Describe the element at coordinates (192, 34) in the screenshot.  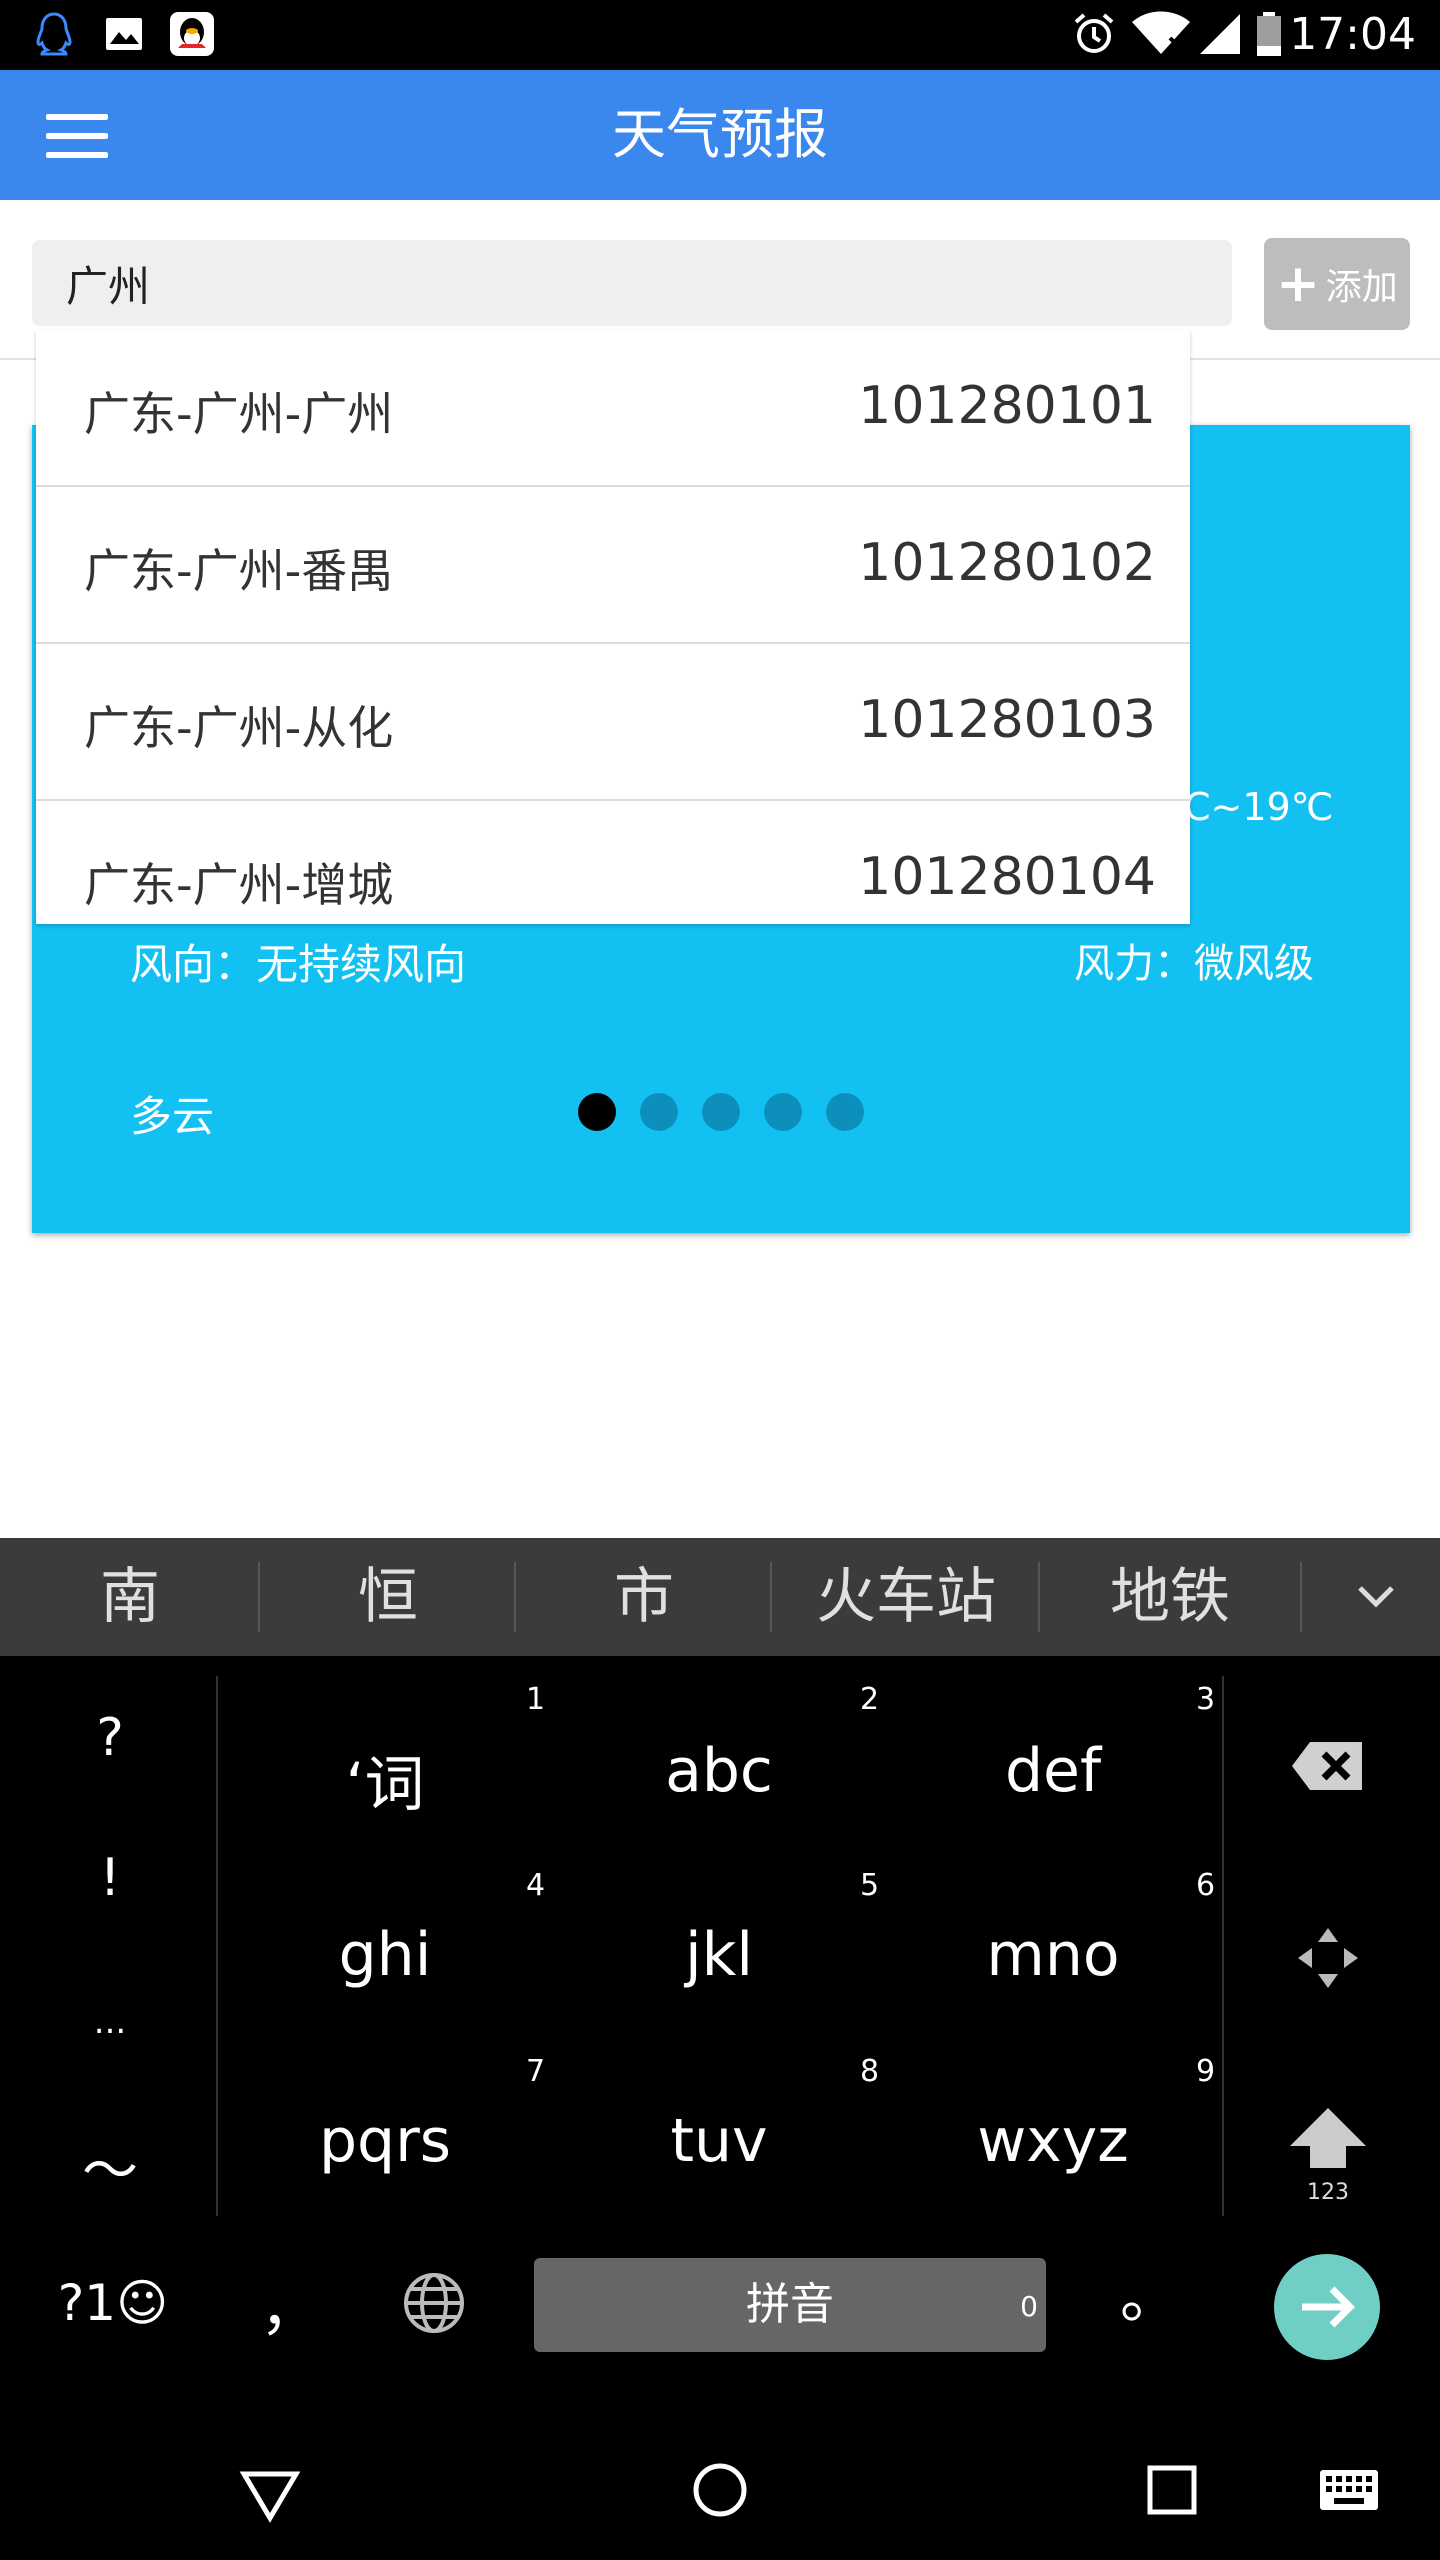
I see `qq-penguin-icon` at that location.